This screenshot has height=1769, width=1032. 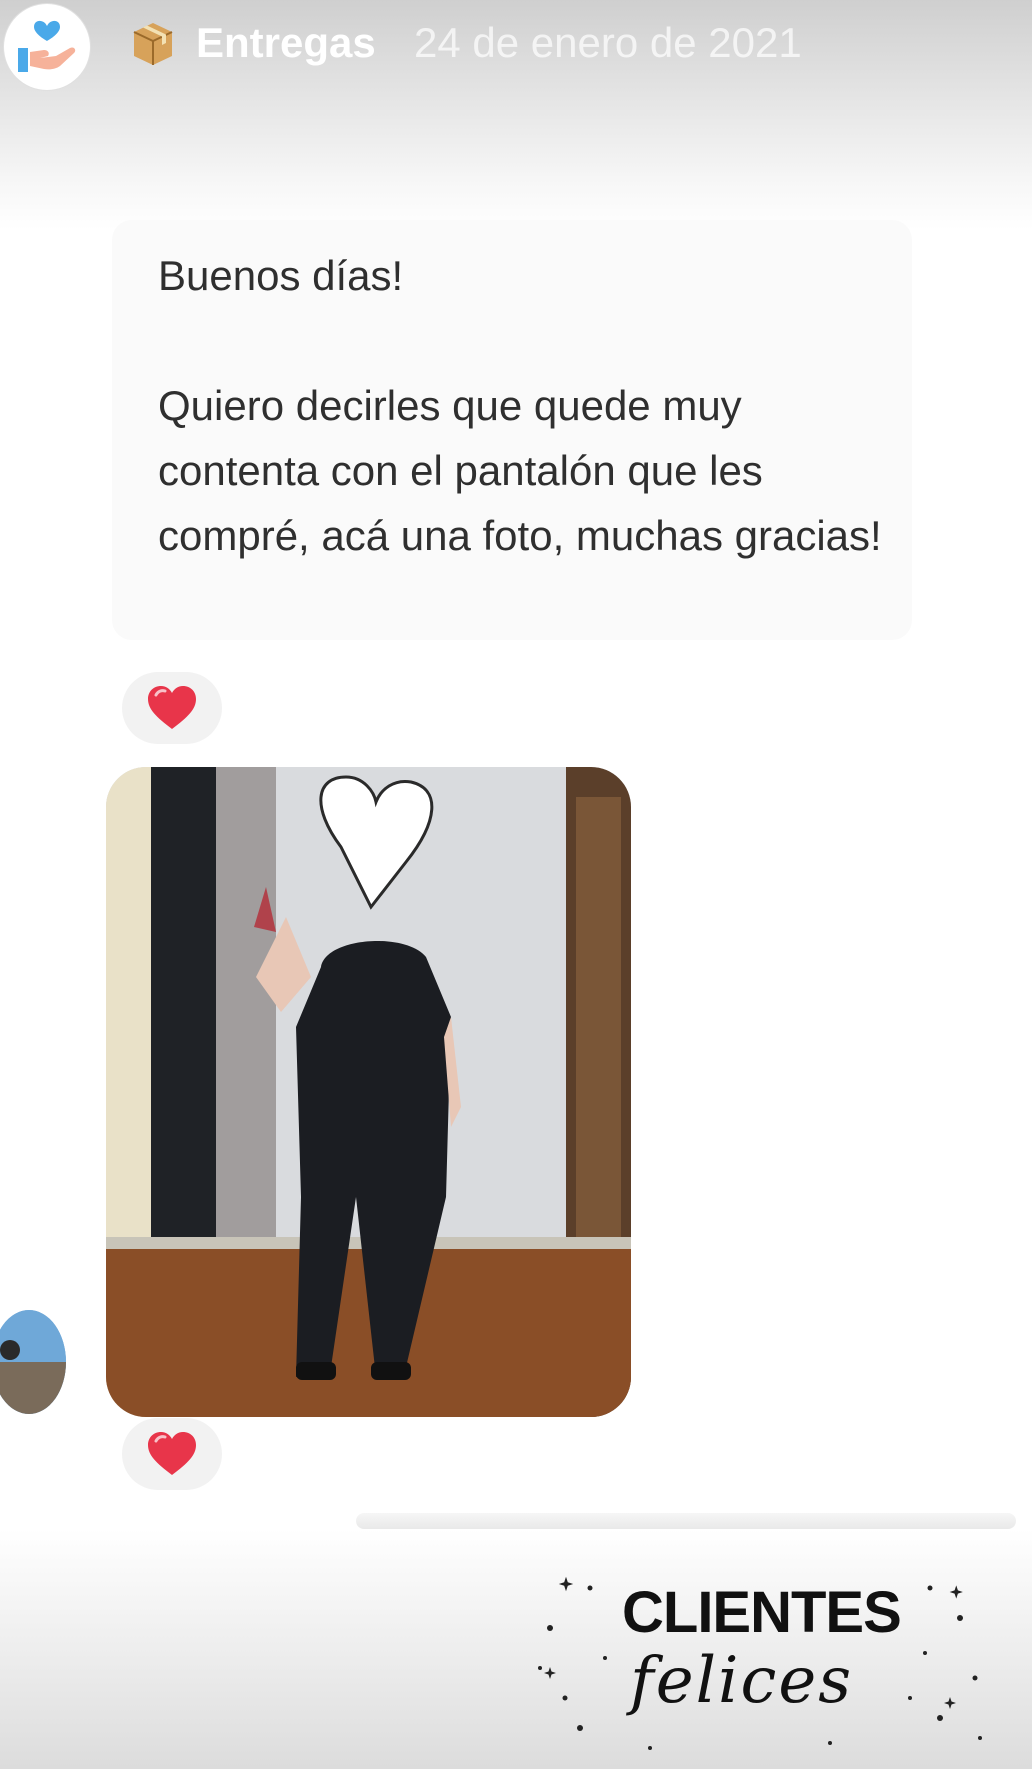 What do you see at coordinates (608, 42) in the screenshot?
I see `post-date: 24 de enero de 2021` at bounding box center [608, 42].